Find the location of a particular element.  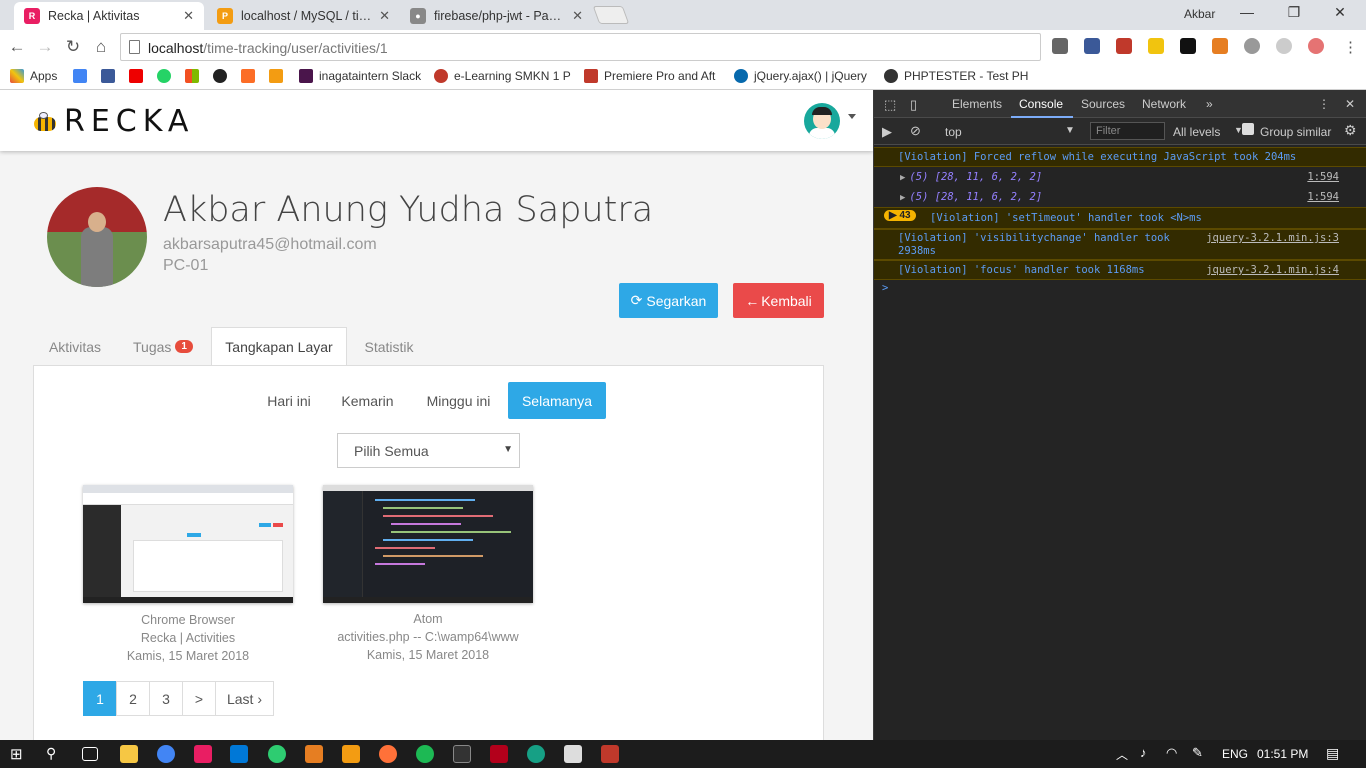

page-3-button: 3 is located at coordinates (166, 698).